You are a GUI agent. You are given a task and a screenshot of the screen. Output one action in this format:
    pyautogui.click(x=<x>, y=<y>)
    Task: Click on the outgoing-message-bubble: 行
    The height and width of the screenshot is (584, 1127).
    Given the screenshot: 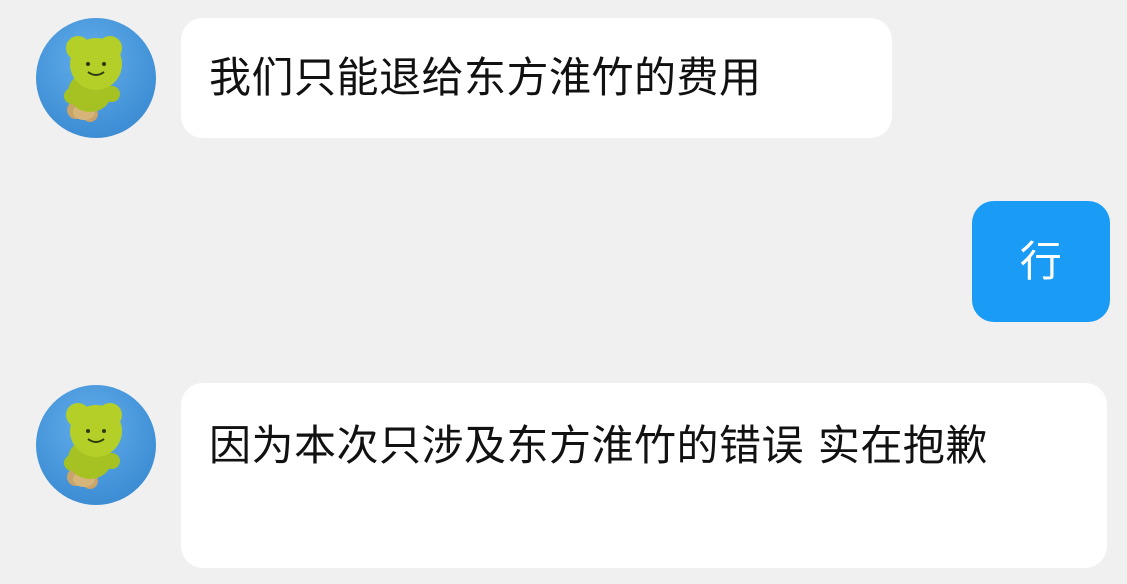 What is the action you would take?
    pyautogui.click(x=1041, y=261)
    